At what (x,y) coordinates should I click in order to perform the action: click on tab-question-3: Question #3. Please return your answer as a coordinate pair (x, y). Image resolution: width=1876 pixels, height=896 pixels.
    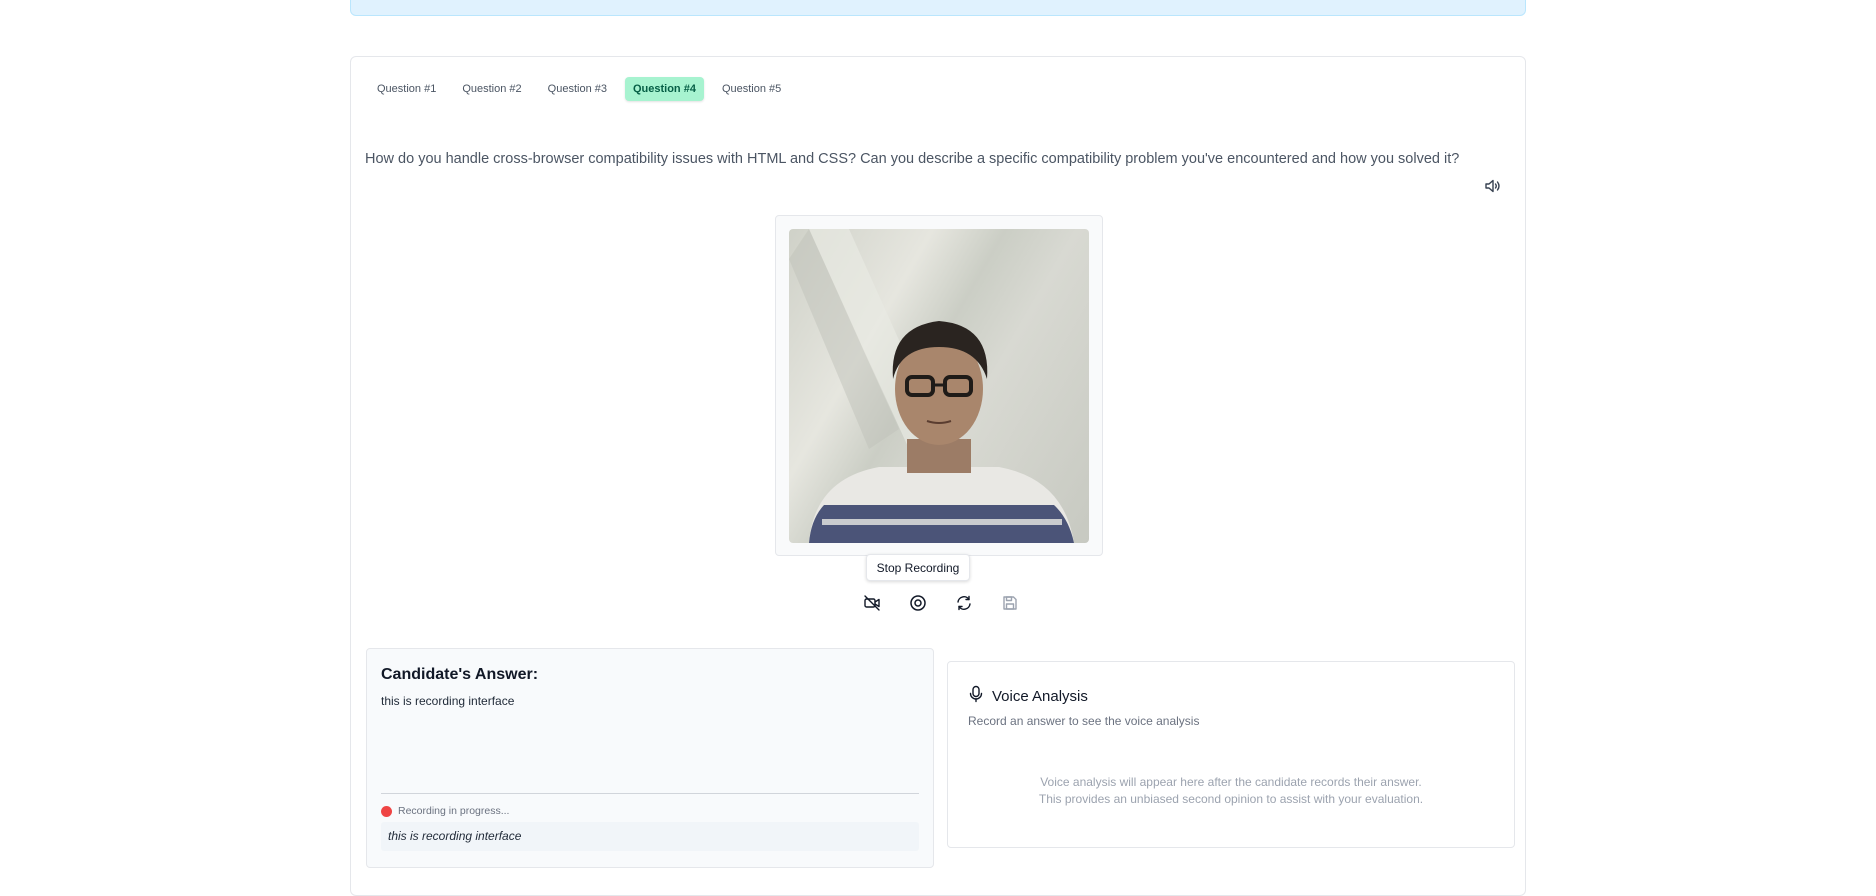
    Looking at the image, I should click on (577, 89).